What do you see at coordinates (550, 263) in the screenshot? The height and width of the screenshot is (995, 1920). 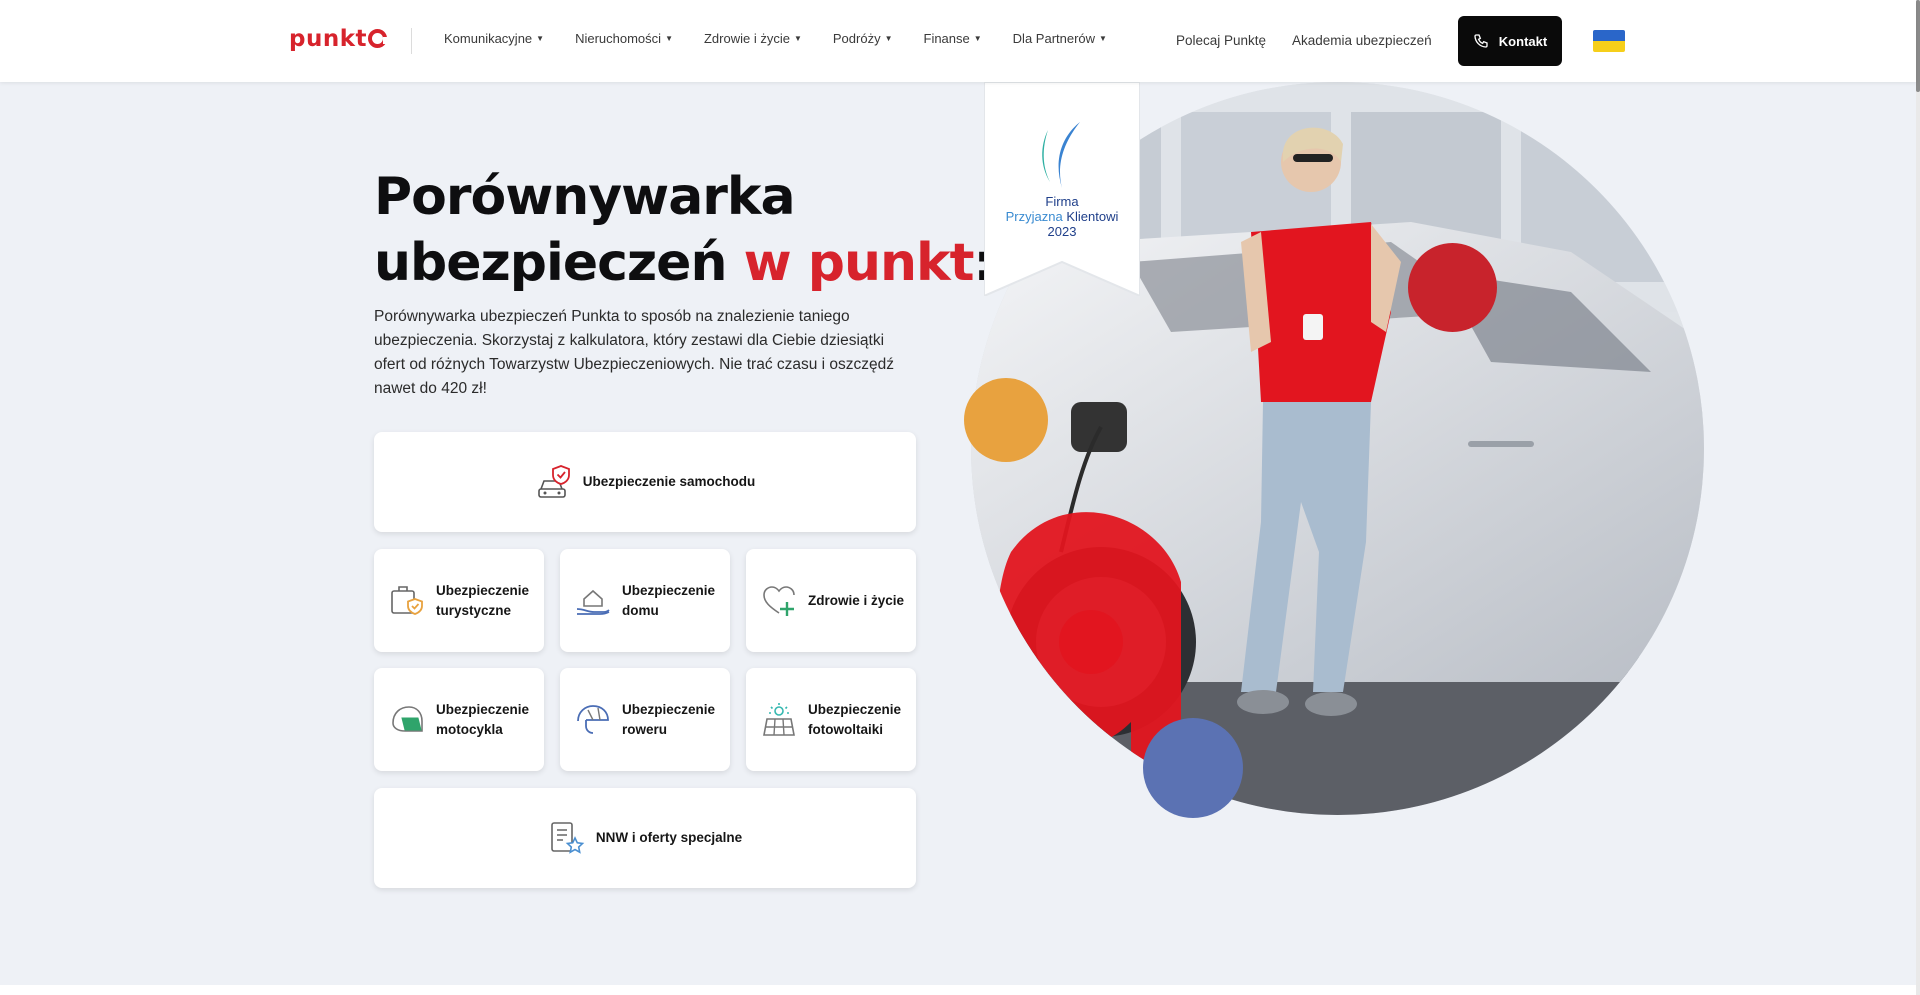 I see `title-line-2: ubezpieczeń` at bounding box center [550, 263].